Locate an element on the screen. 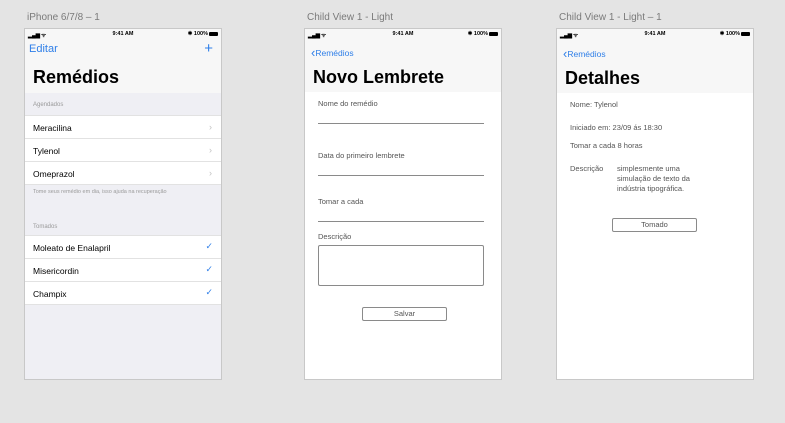  detail-name: Nome: Tylenol is located at coordinates (594, 104).